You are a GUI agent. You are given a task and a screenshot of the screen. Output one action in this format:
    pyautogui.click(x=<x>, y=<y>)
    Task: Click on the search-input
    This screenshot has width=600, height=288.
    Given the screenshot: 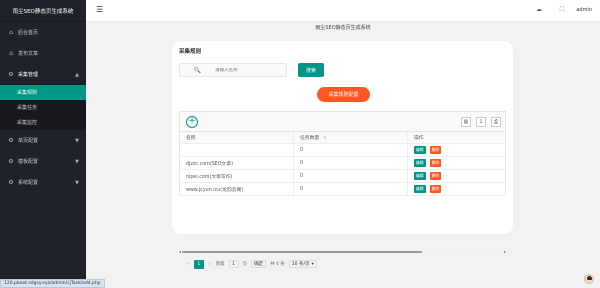 What is the action you would take?
    pyautogui.click(x=250, y=70)
    